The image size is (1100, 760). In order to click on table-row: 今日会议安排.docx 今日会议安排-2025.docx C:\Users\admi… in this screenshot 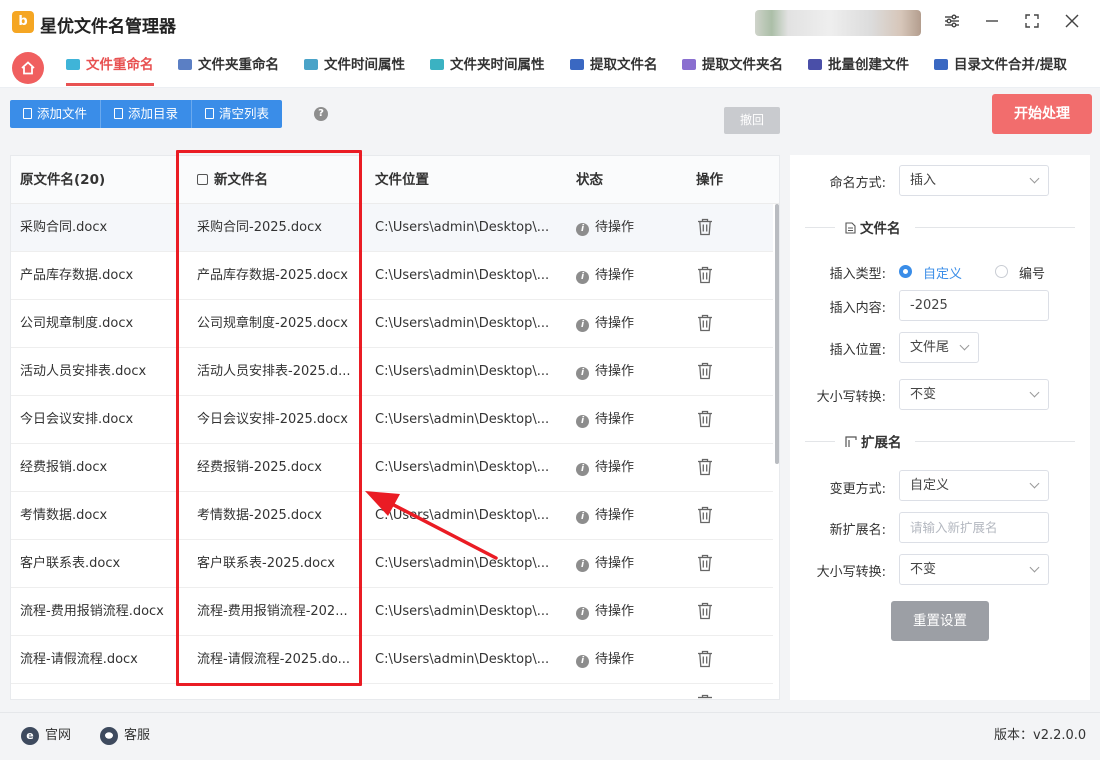, I will do `click(392, 420)`.